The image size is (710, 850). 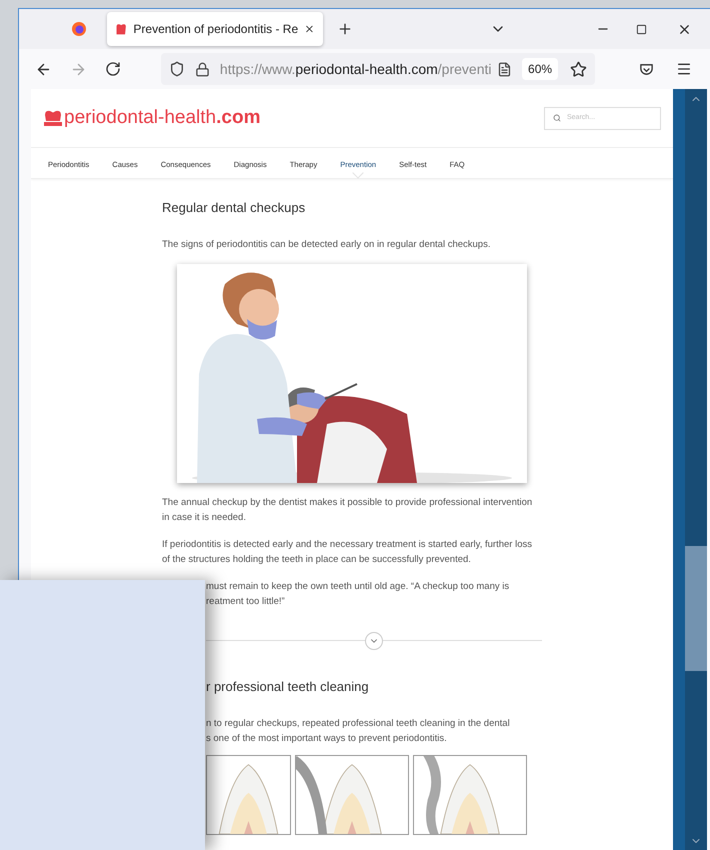 I want to click on pocket-icon, so click(x=646, y=69).